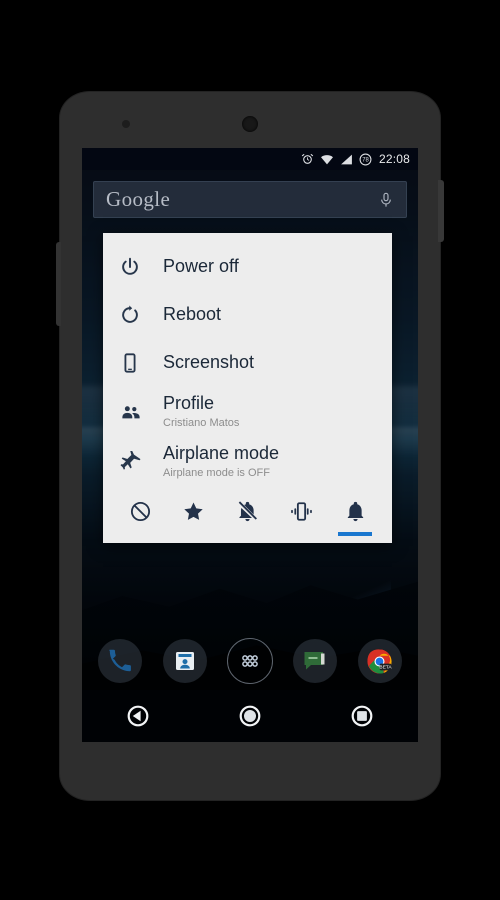 This screenshot has height=900, width=500. Describe the element at coordinates (386, 200) in the screenshot. I see `microphone-icon` at that location.